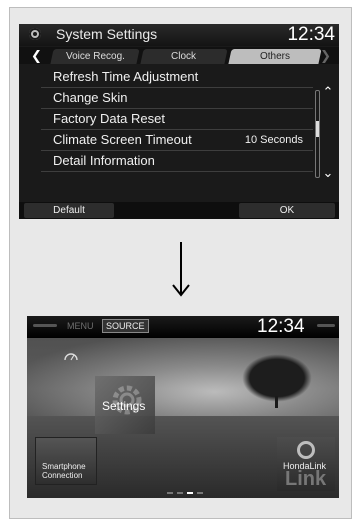 The image size is (361, 527). I want to click on clock-display: 12:34, so click(311, 34).